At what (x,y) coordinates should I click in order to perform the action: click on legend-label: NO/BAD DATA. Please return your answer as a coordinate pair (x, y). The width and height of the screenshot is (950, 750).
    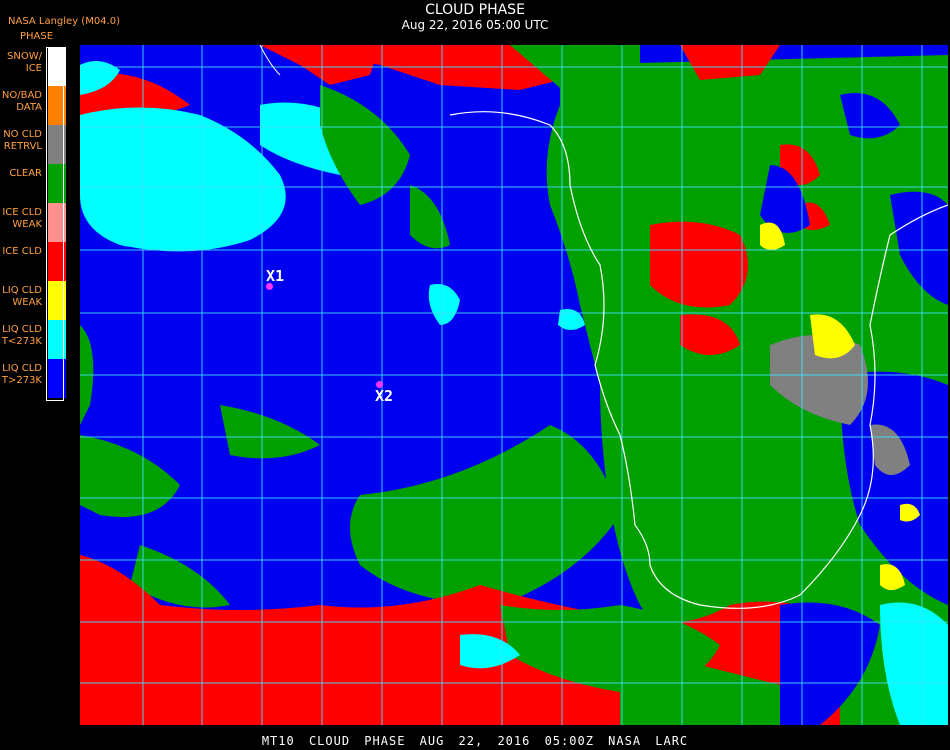
    Looking at the image, I should click on (21, 101).